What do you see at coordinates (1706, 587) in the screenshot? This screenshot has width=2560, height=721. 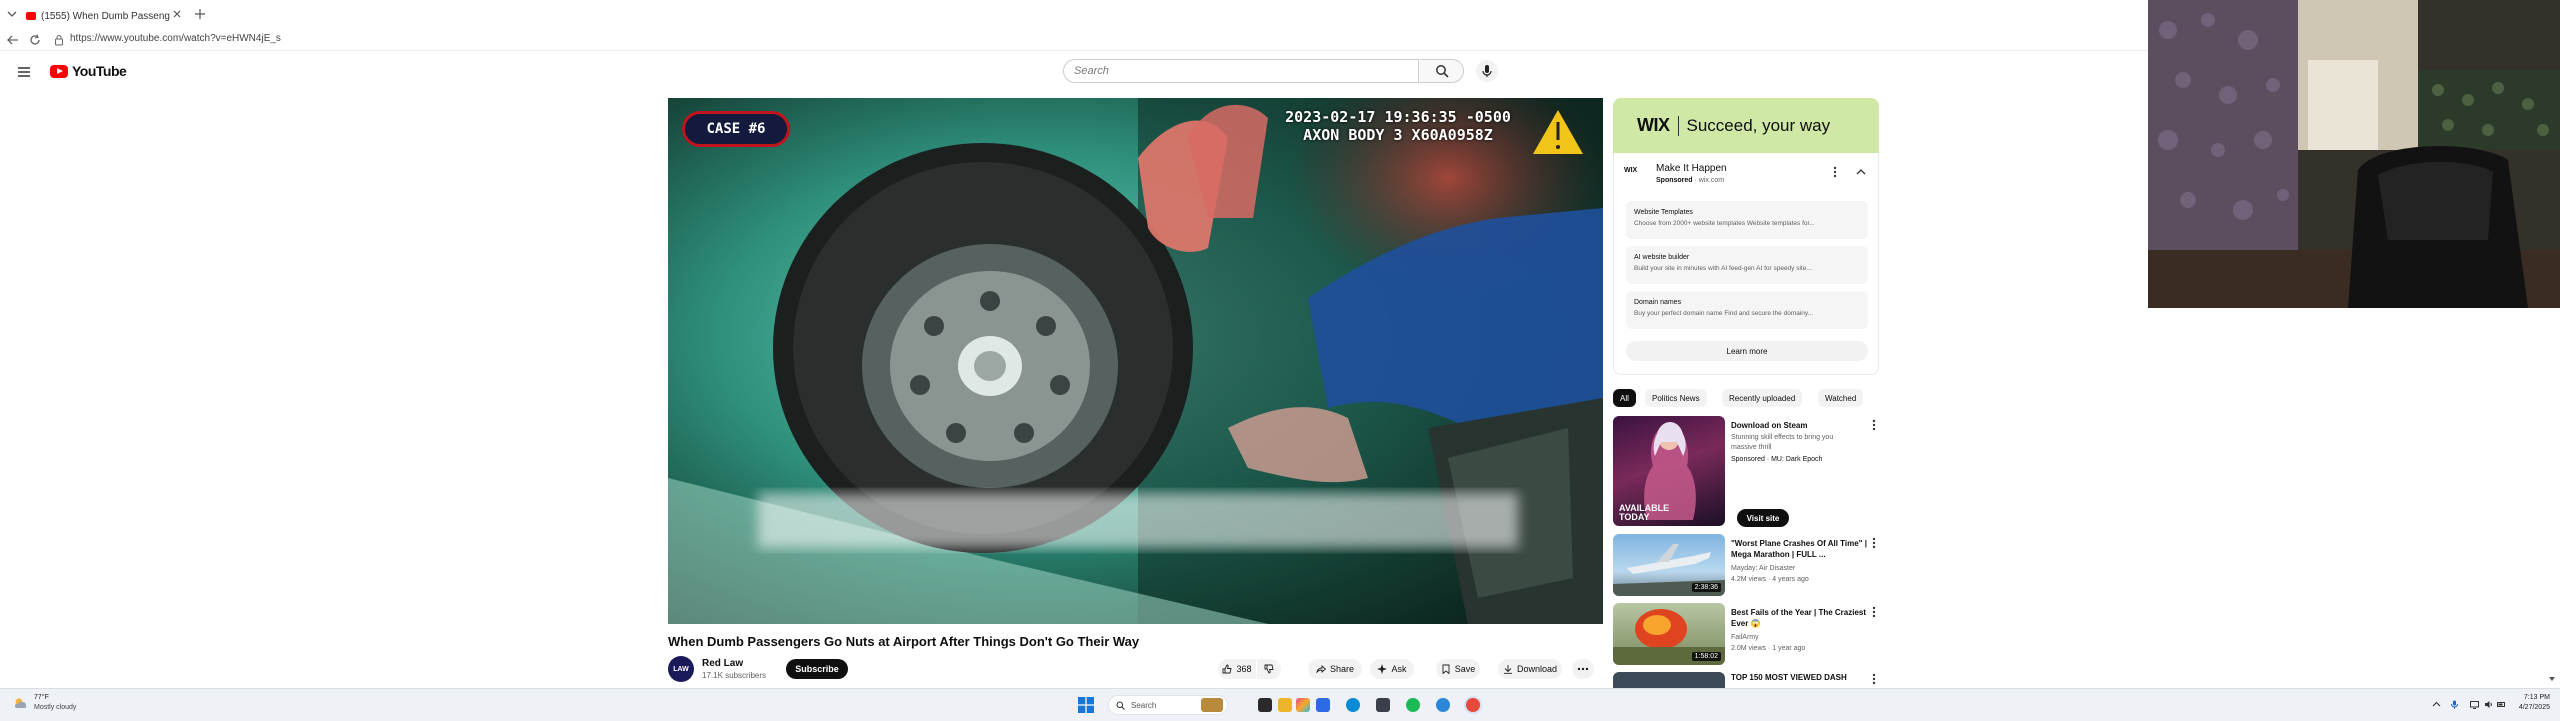 I see `video-duration: 2:38:36` at bounding box center [1706, 587].